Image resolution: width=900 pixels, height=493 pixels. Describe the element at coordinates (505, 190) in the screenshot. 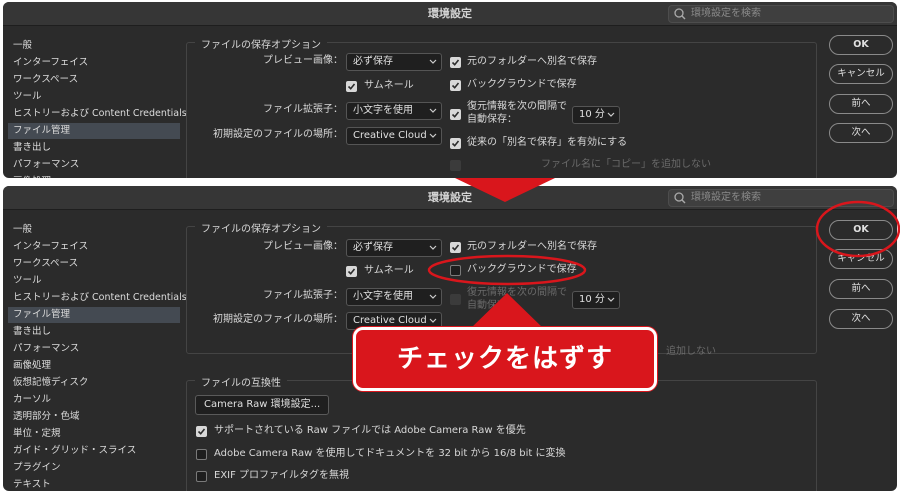

I see `down-arrow-icon` at that location.